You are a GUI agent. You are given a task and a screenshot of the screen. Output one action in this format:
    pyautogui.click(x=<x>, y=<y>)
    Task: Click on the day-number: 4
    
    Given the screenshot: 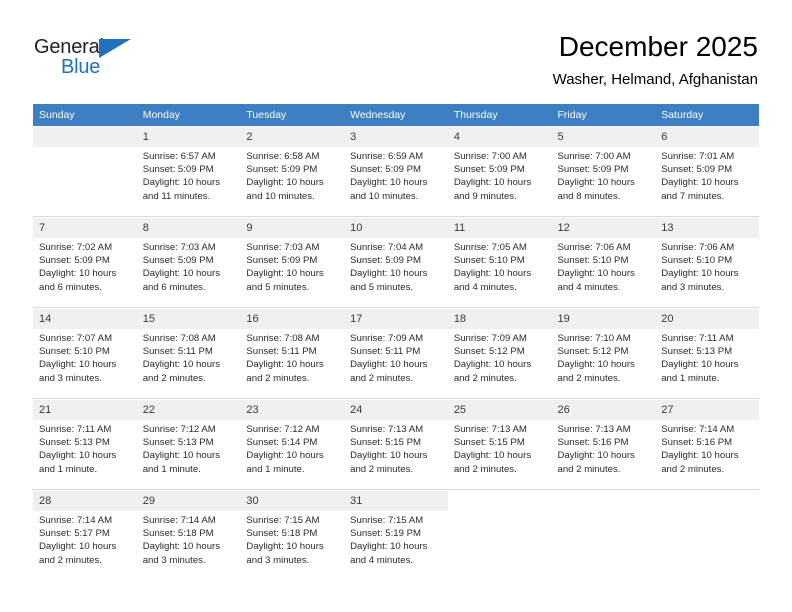 What is the action you would take?
    pyautogui.click(x=499, y=137)
    